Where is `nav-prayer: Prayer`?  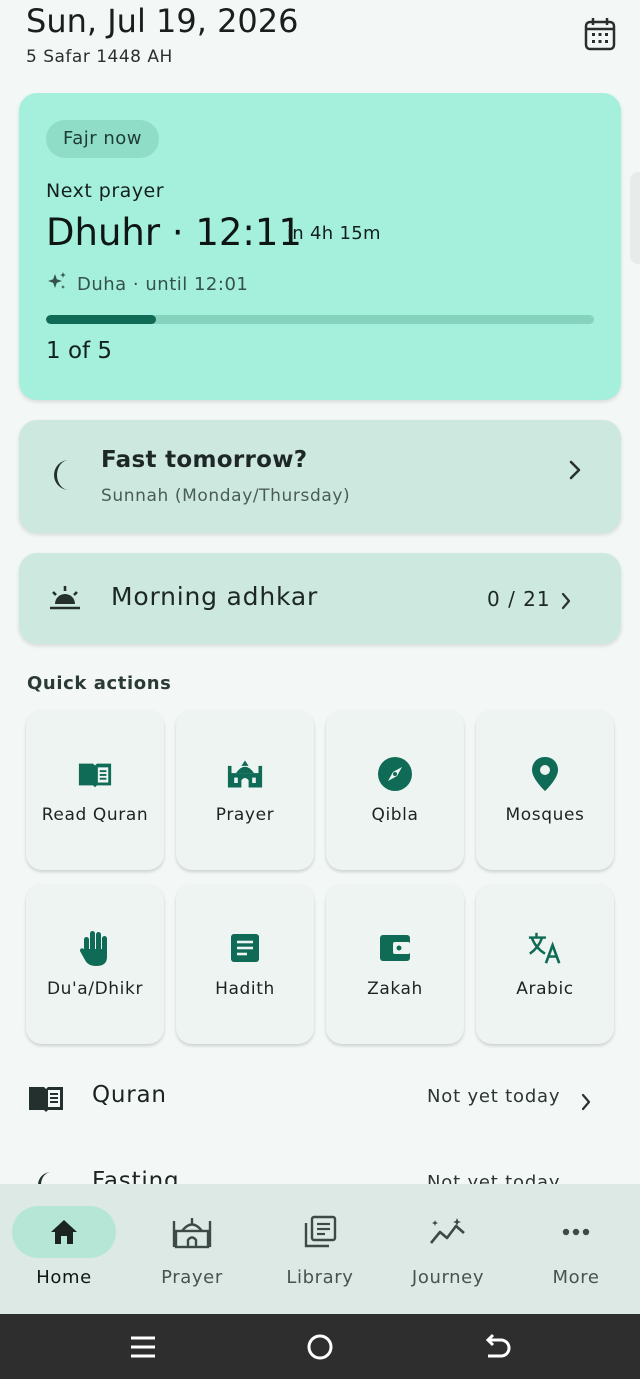
nav-prayer: Prayer is located at coordinates (192, 1249).